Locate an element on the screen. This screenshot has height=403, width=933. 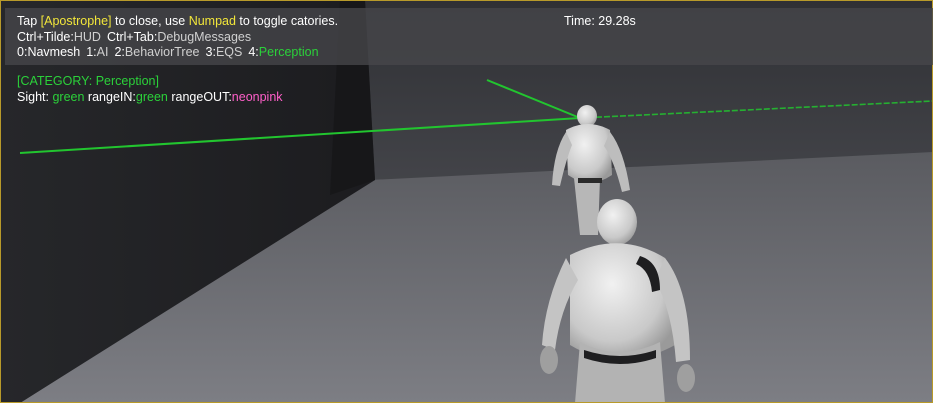
legend-sight-label: Sight: is located at coordinates (33, 97).